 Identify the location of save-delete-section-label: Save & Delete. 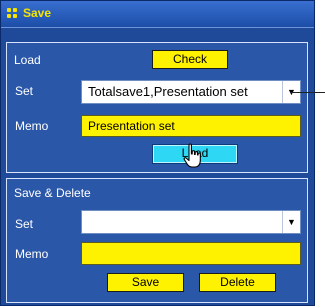
(52, 193).